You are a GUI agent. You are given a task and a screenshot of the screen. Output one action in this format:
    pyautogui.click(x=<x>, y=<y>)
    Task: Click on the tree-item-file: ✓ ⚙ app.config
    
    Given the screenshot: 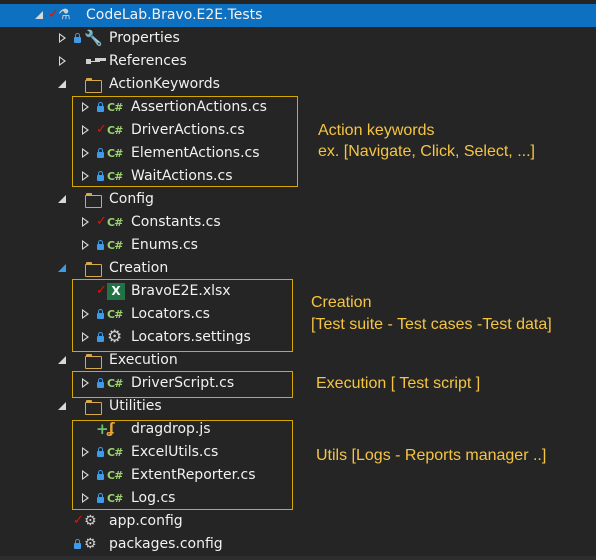 What is the action you would take?
    pyautogui.click(x=298, y=521)
    